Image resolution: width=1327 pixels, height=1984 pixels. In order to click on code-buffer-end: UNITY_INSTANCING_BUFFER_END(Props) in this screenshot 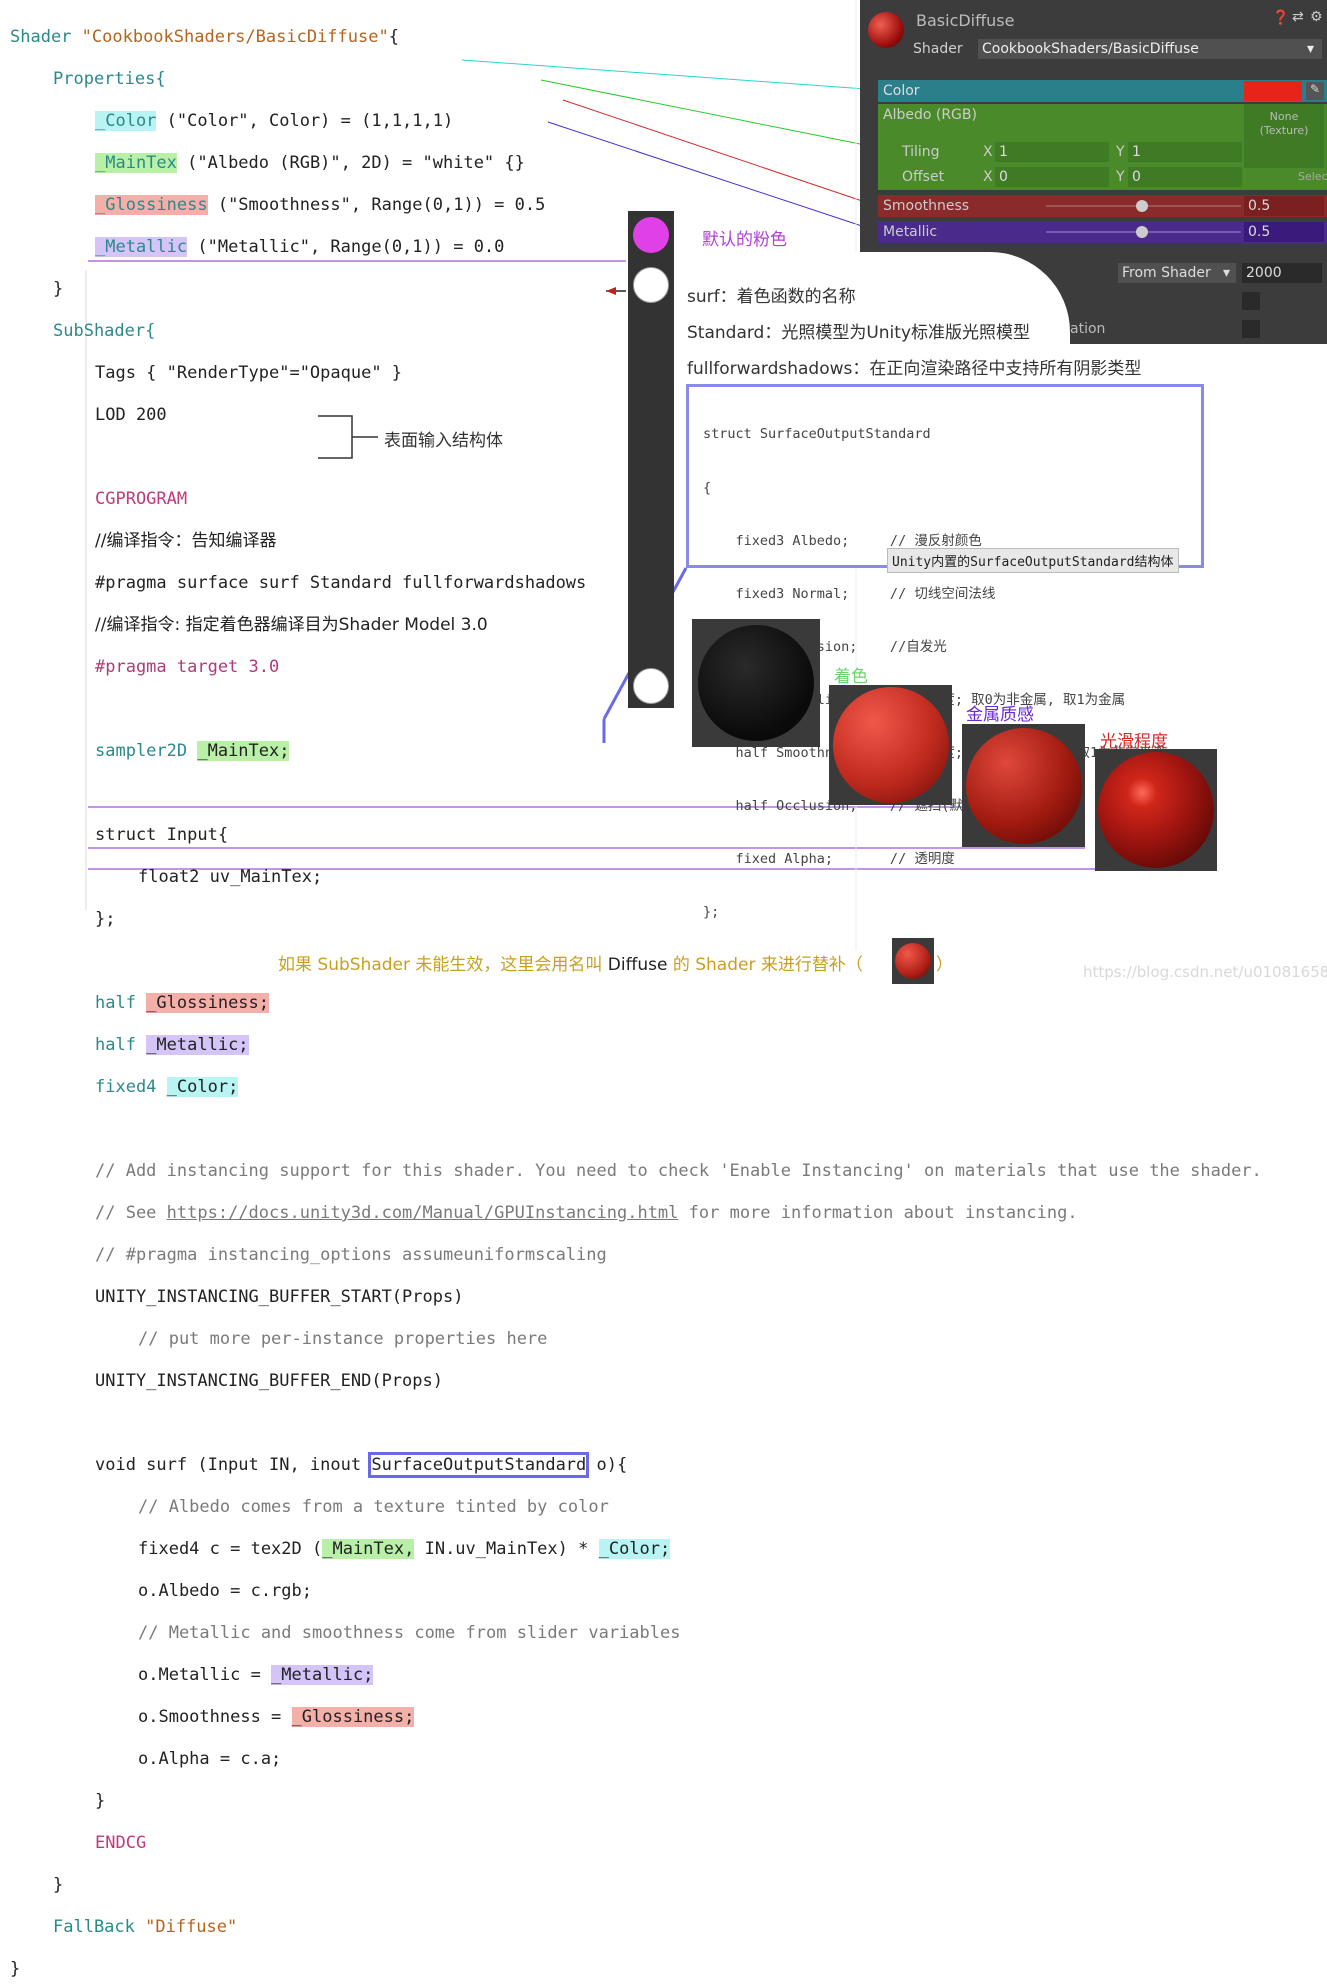, I will do `click(269, 1381)`.